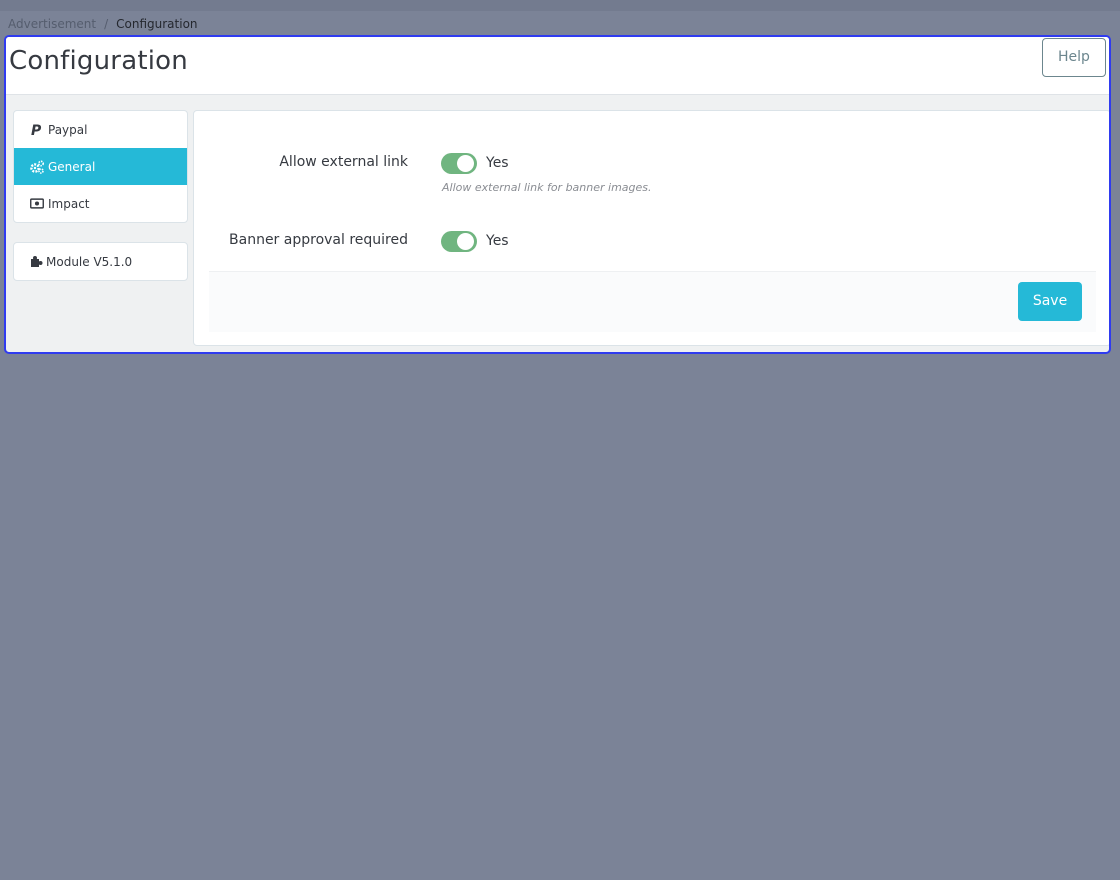  What do you see at coordinates (157, 24) in the screenshot?
I see `breadcrumb-current: Configuration` at bounding box center [157, 24].